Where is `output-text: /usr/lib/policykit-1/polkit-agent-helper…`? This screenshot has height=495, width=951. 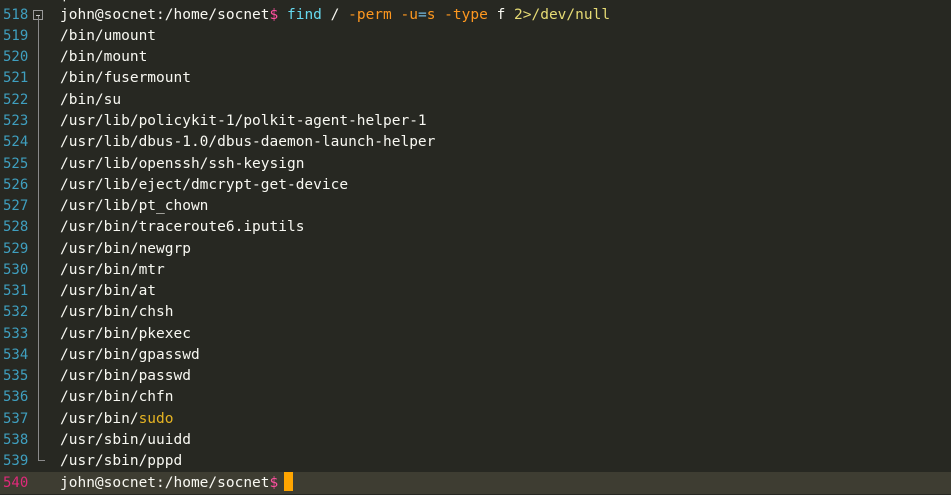 output-text: /usr/lib/policykit-1/polkit-agent-helper… is located at coordinates (243, 121).